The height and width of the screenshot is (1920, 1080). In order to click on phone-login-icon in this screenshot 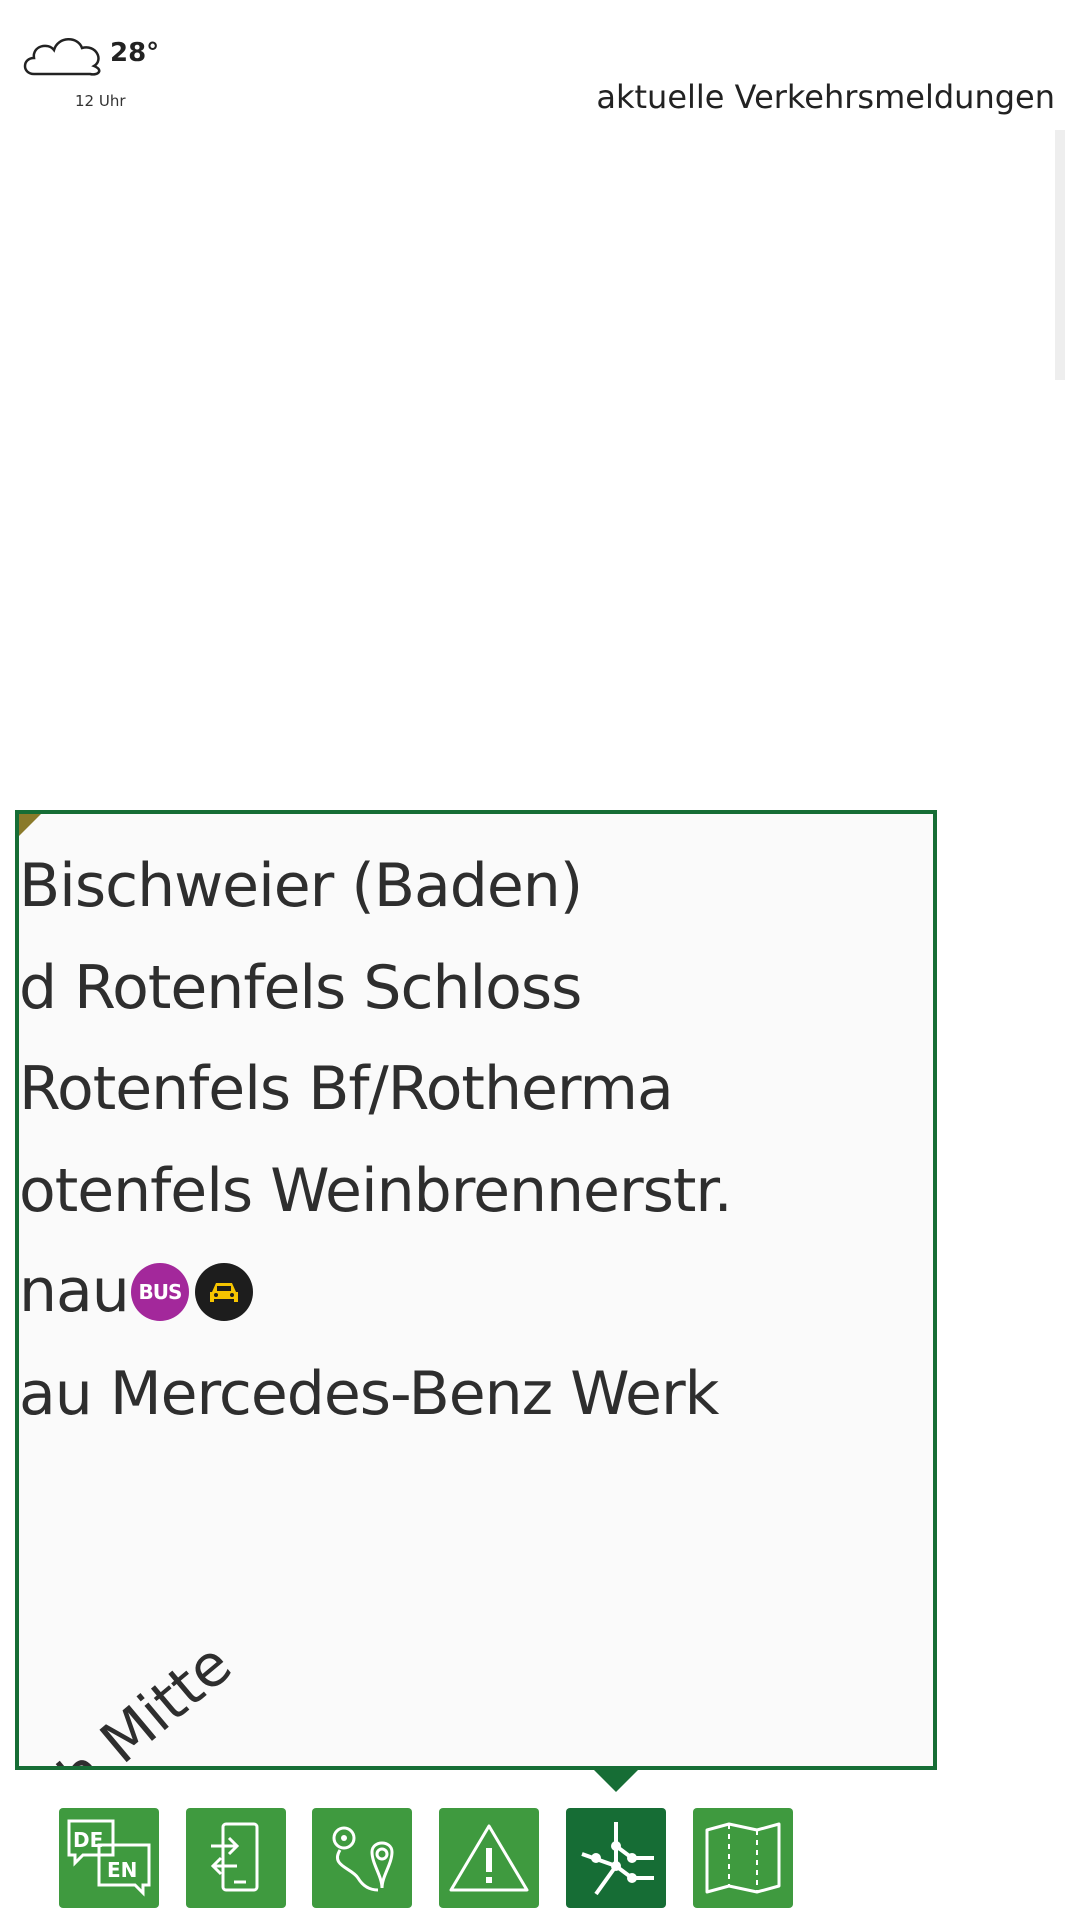, I will do `click(234, 1857)`.